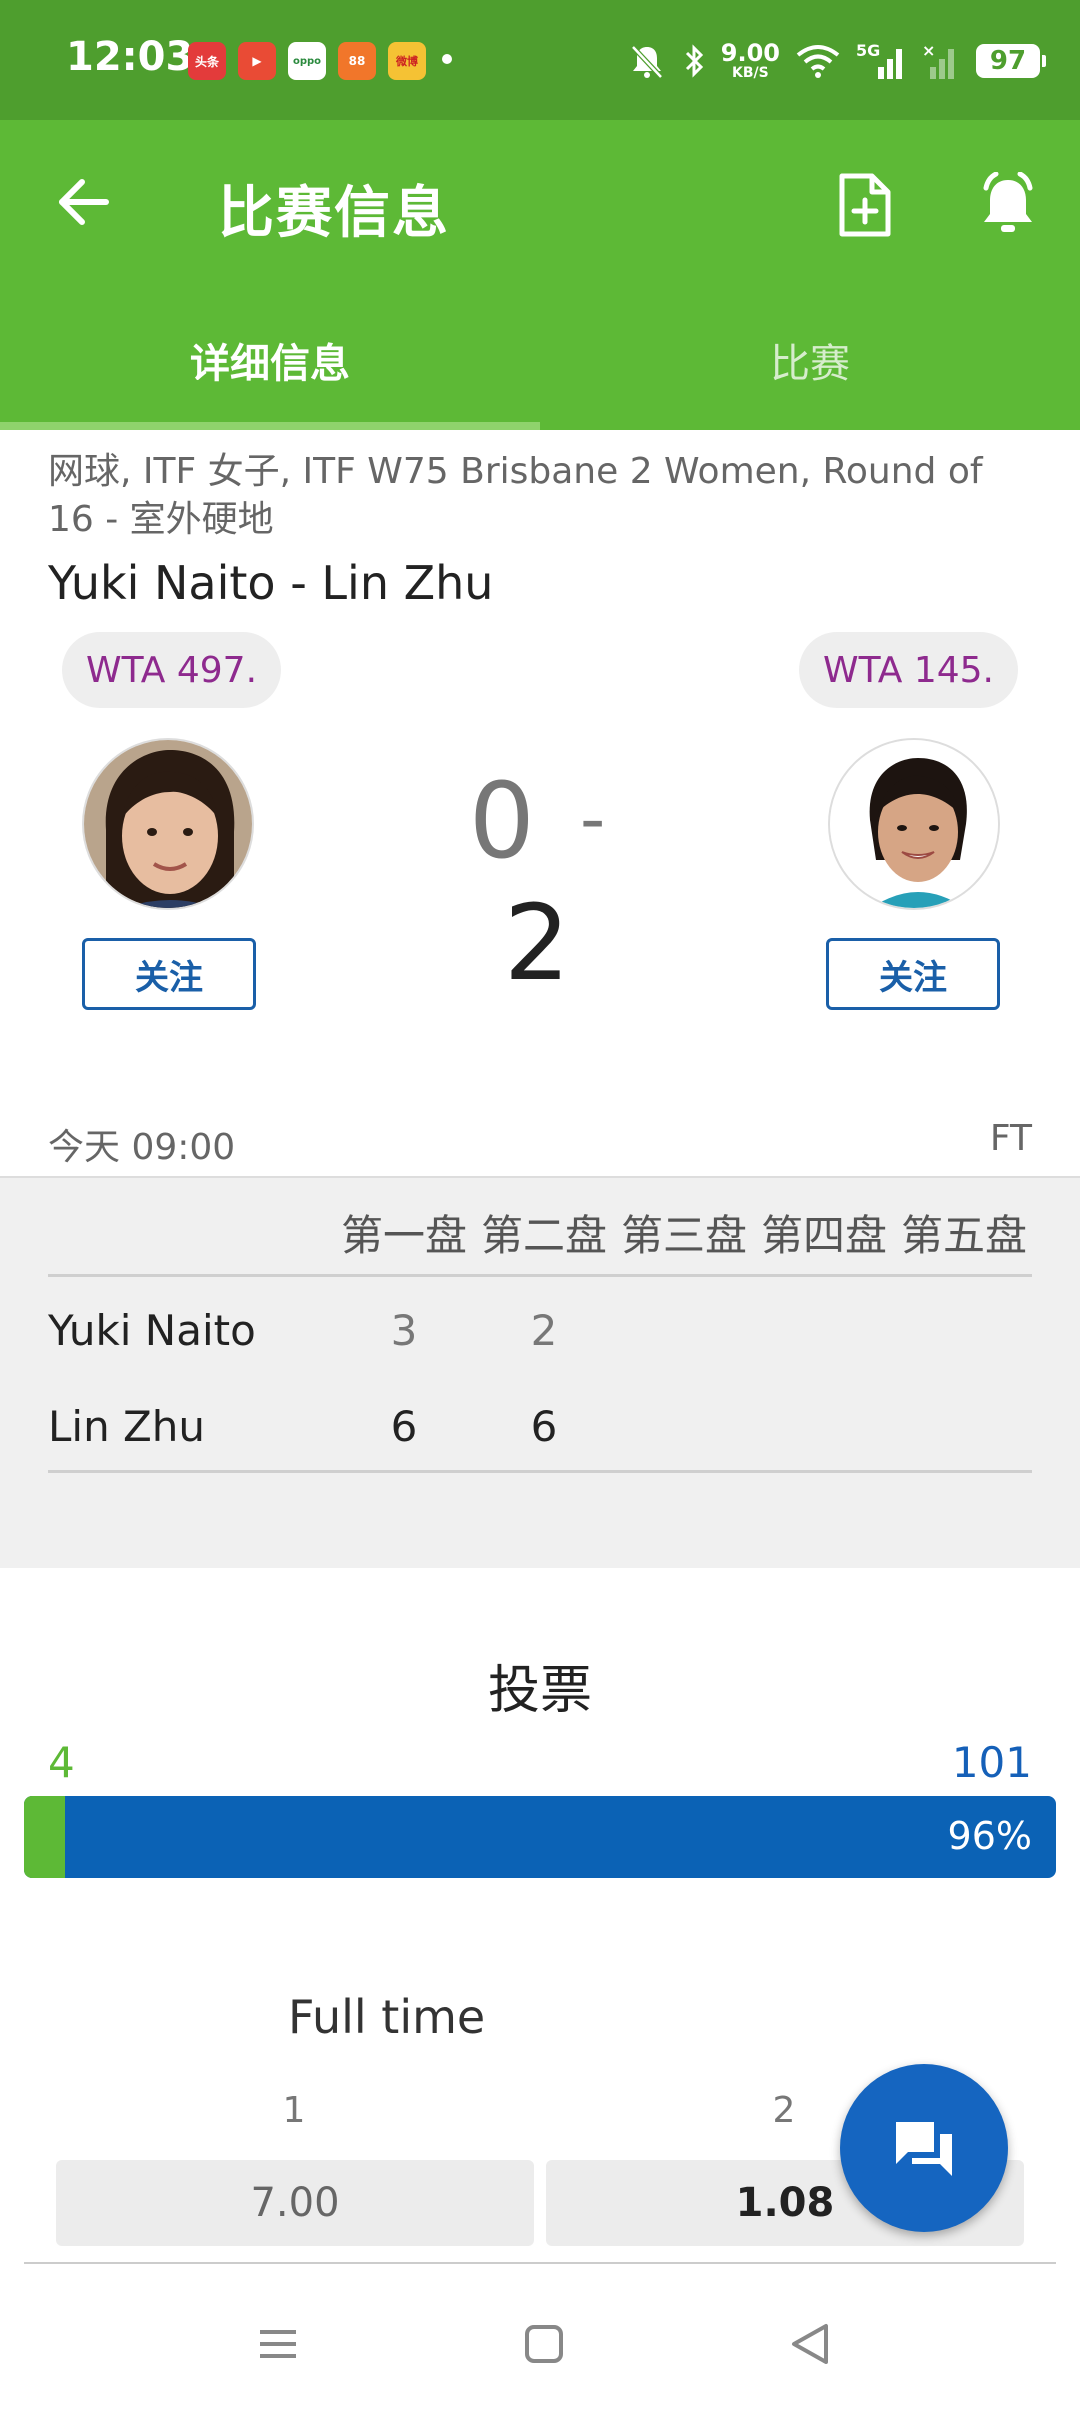 The height and width of the screenshot is (2414, 1080). I want to click on tab-matches: 比赛, so click(810, 360).